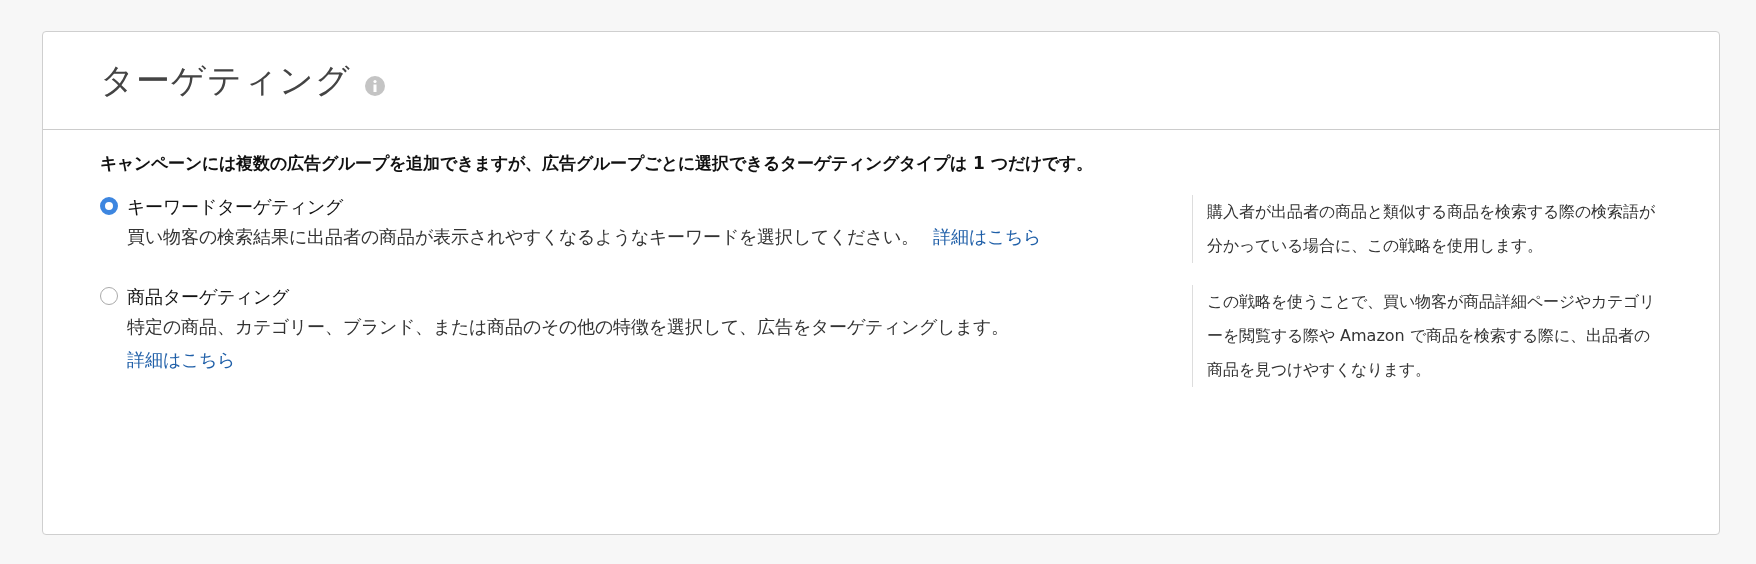 Image resolution: width=1756 pixels, height=564 pixels. I want to click on option-description: 特定の商品、カテゴリー、ブランド、または商品のその他の特徴を選択して、広告をターゲティングします。 詳細はこちら, so click(568, 344).